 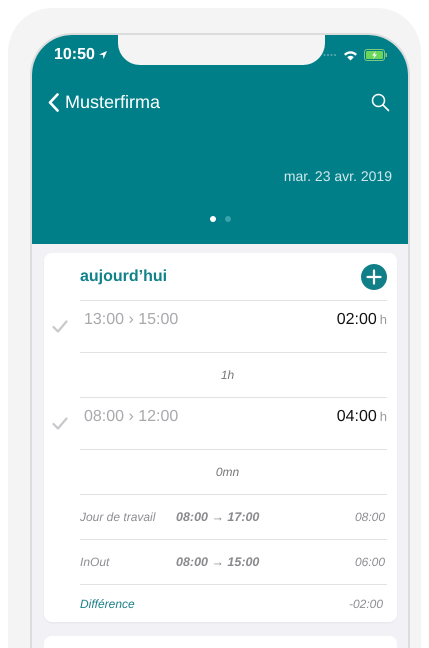 What do you see at coordinates (370, 562) in the screenshot?
I see `summary-total: 06:00` at bounding box center [370, 562].